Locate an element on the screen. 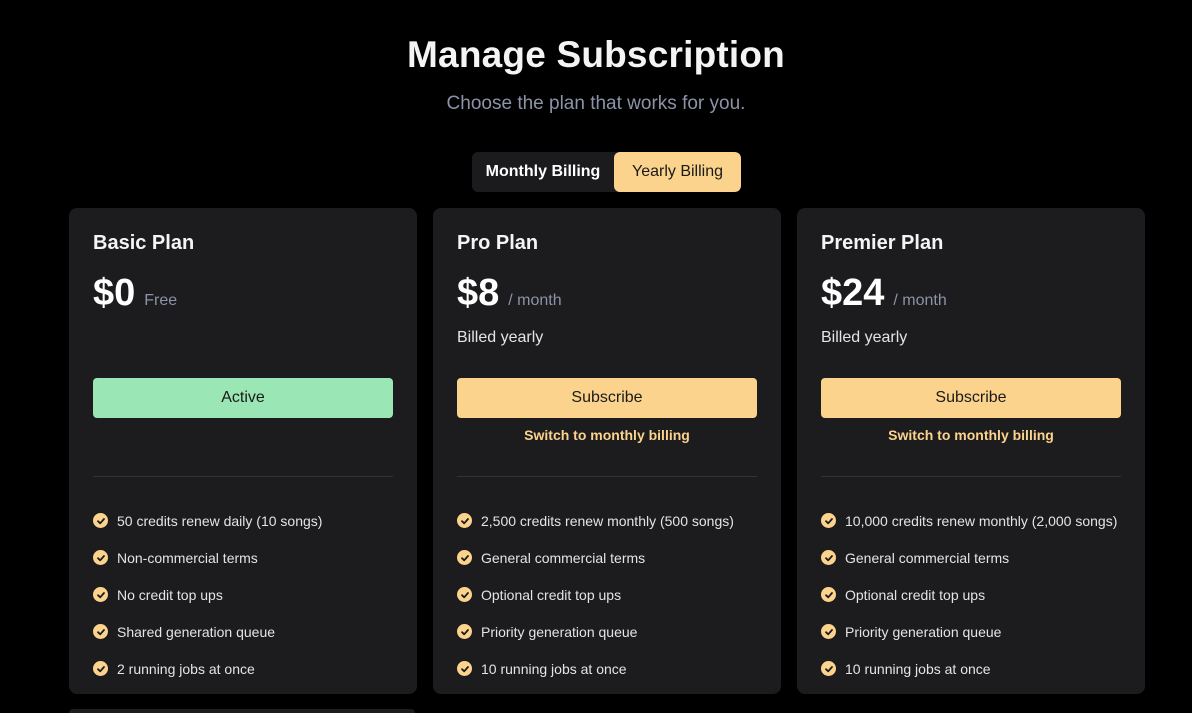 The height and width of the screenshot is (713, 1192). plan-price: $8 is located at coordinates (478, 293).